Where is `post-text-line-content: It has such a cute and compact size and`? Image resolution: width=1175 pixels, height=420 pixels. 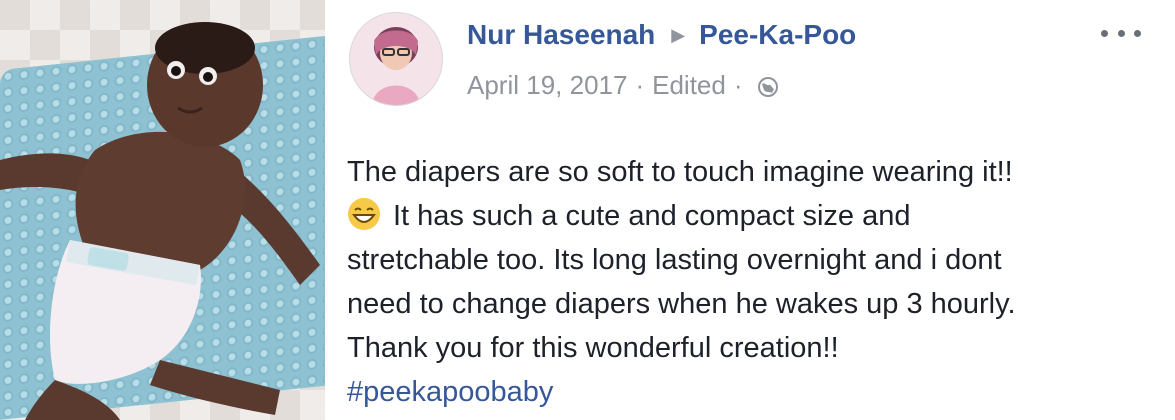 post-text-line-content: It has such a cute and compact size and is located at coordinates (652, 216).